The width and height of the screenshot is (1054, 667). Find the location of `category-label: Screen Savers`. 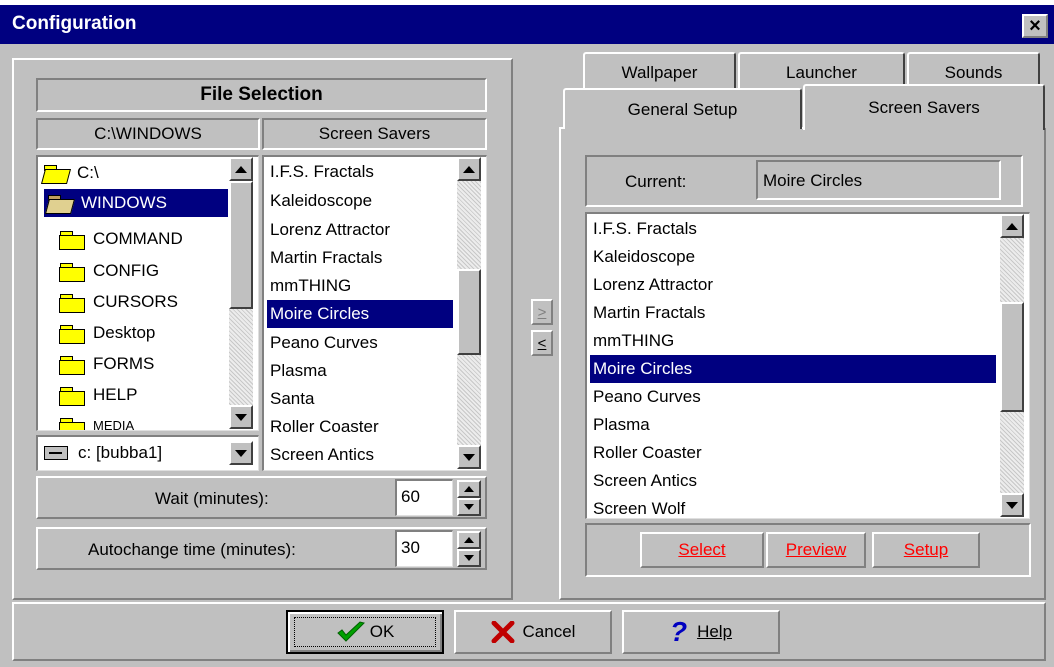

category-label: Screen Savers is located at coordinates (374, 134).